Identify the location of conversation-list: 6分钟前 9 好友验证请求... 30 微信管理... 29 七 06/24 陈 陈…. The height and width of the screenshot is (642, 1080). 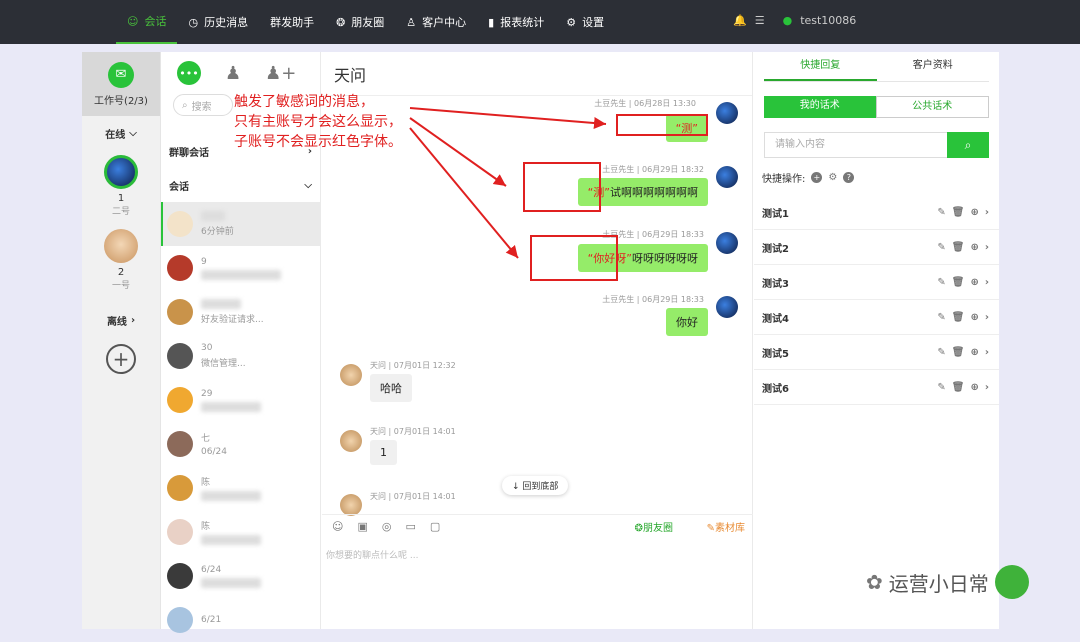
(240, 422).